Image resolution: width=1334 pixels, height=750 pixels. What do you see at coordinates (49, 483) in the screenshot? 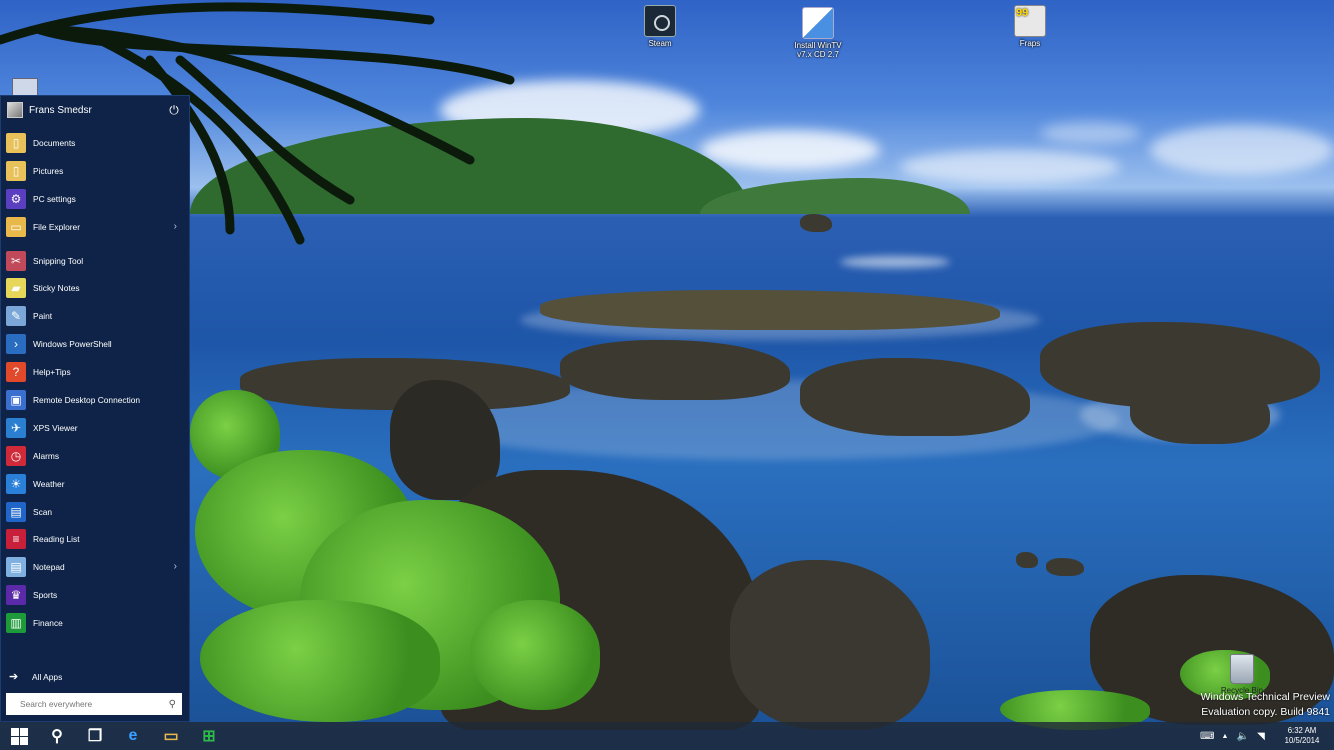
I see `start-menu-item-label: Weather` at bounding box center [49, 483].